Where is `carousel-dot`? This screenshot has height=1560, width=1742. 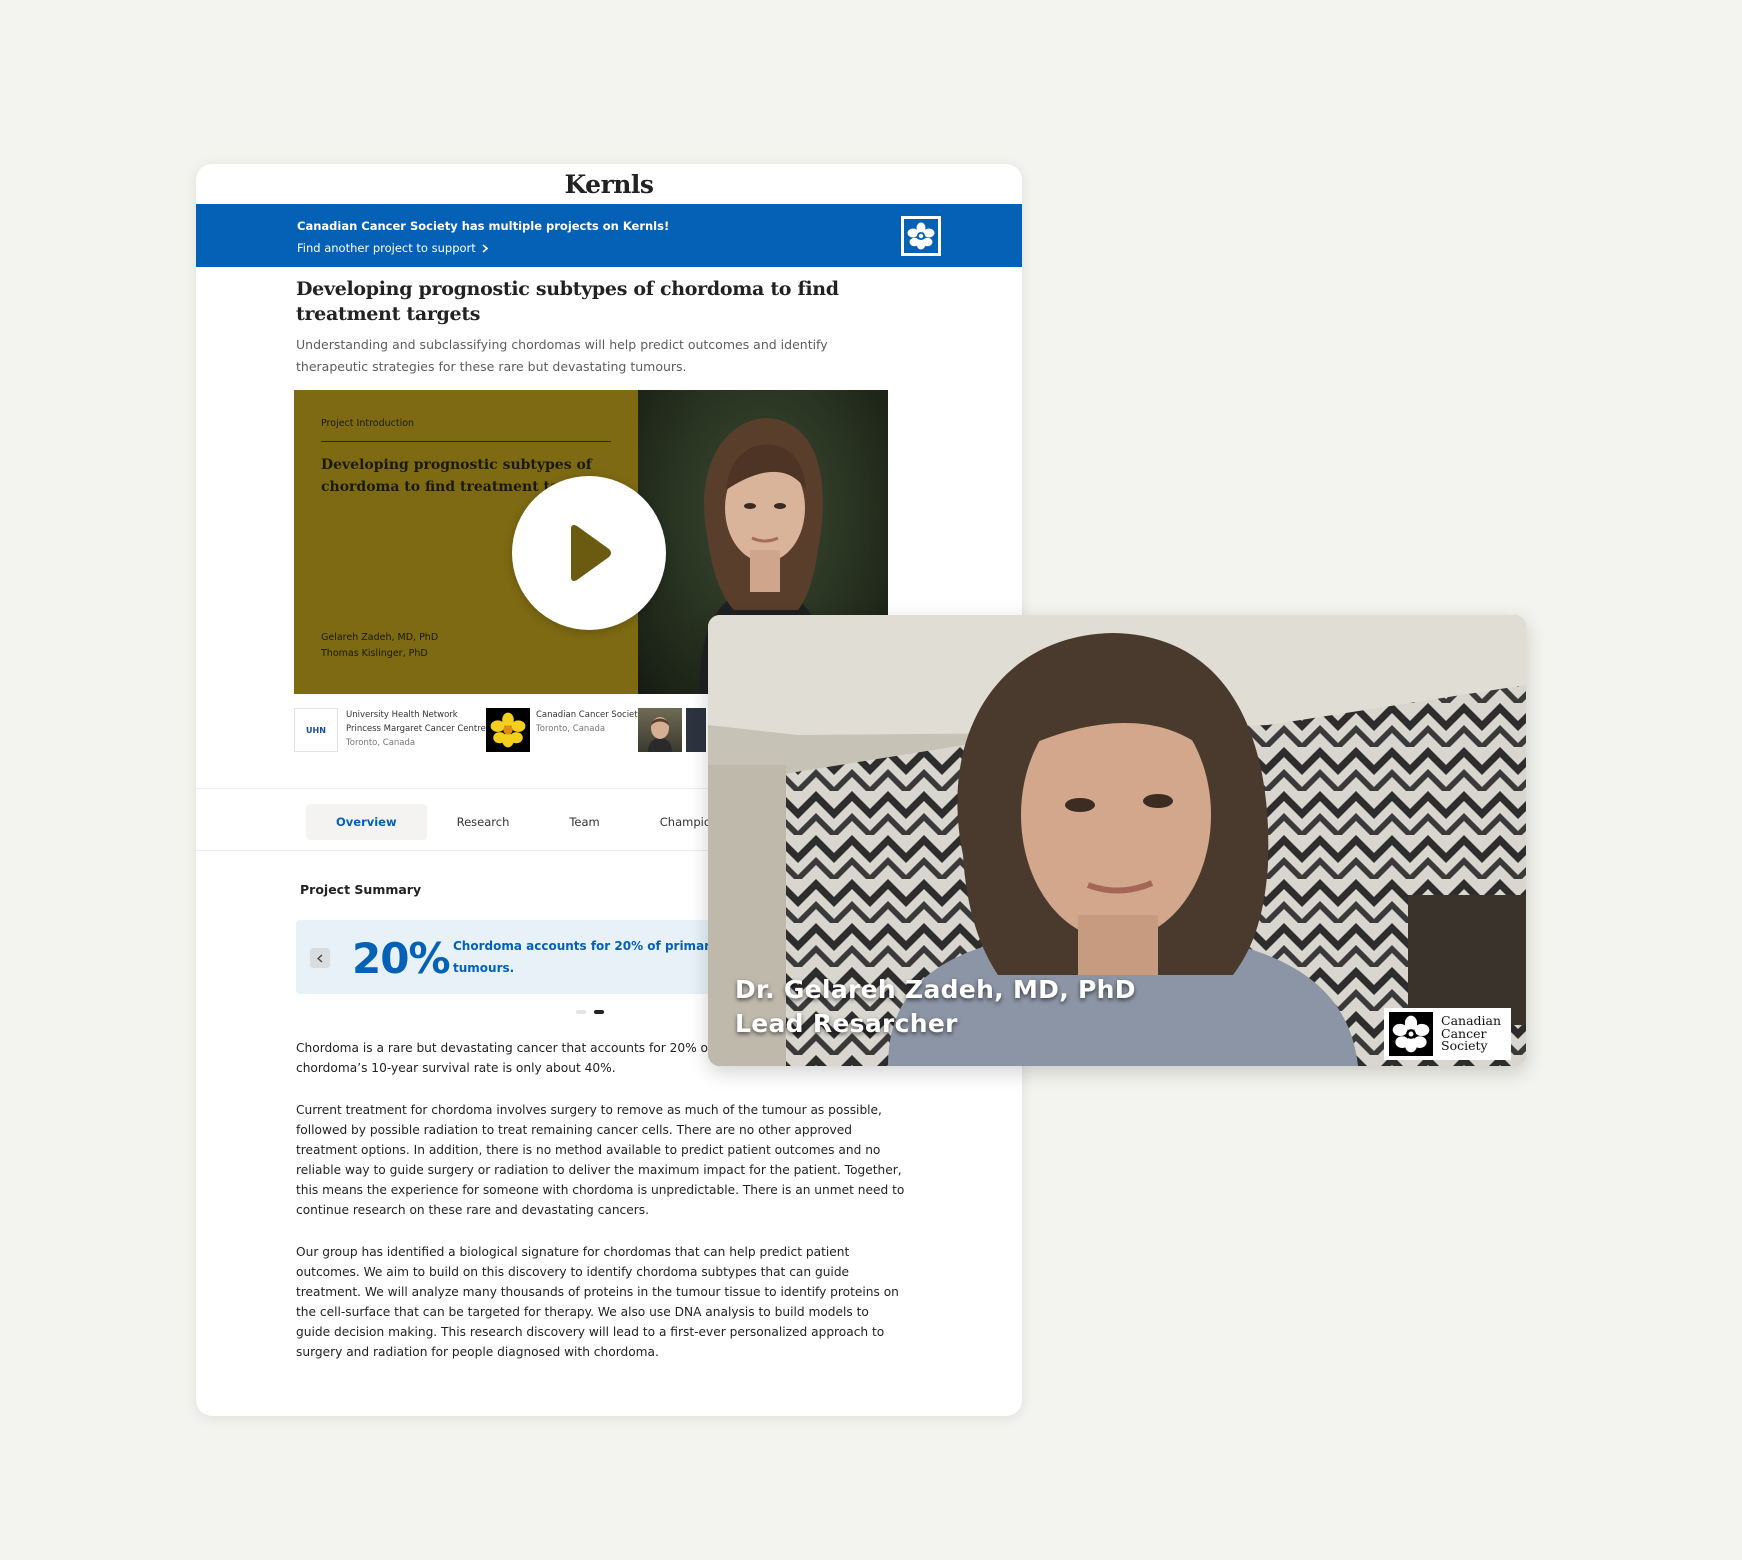 carousel-dot is located at coordinates (581, 1012).